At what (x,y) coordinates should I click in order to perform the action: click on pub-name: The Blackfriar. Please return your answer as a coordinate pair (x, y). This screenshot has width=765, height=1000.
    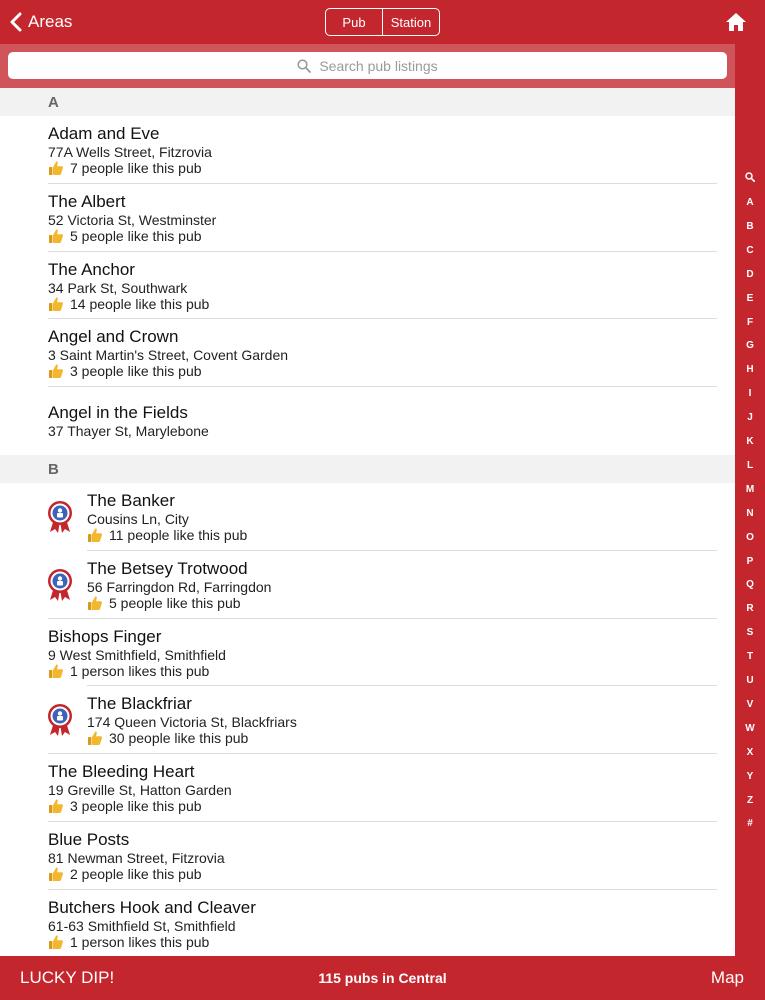
    Looking at the image, I should click on (139, 704).